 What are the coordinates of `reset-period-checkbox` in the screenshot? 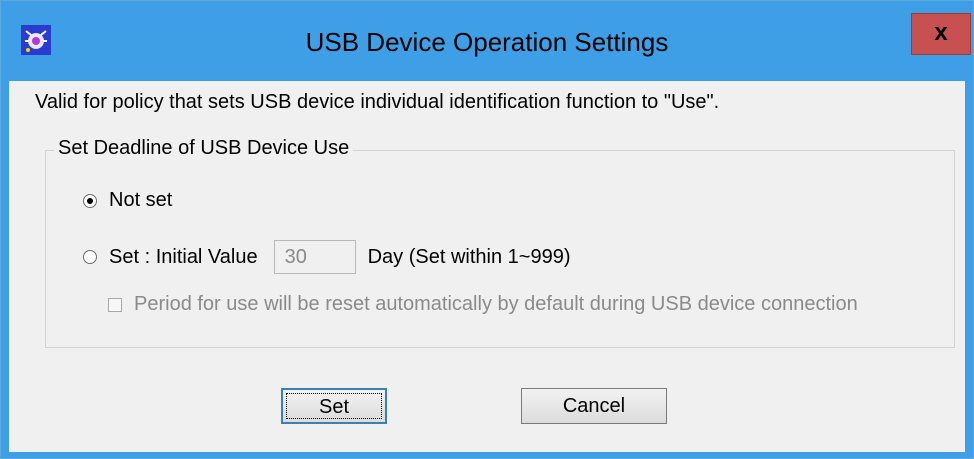 It's located at (115, 304).